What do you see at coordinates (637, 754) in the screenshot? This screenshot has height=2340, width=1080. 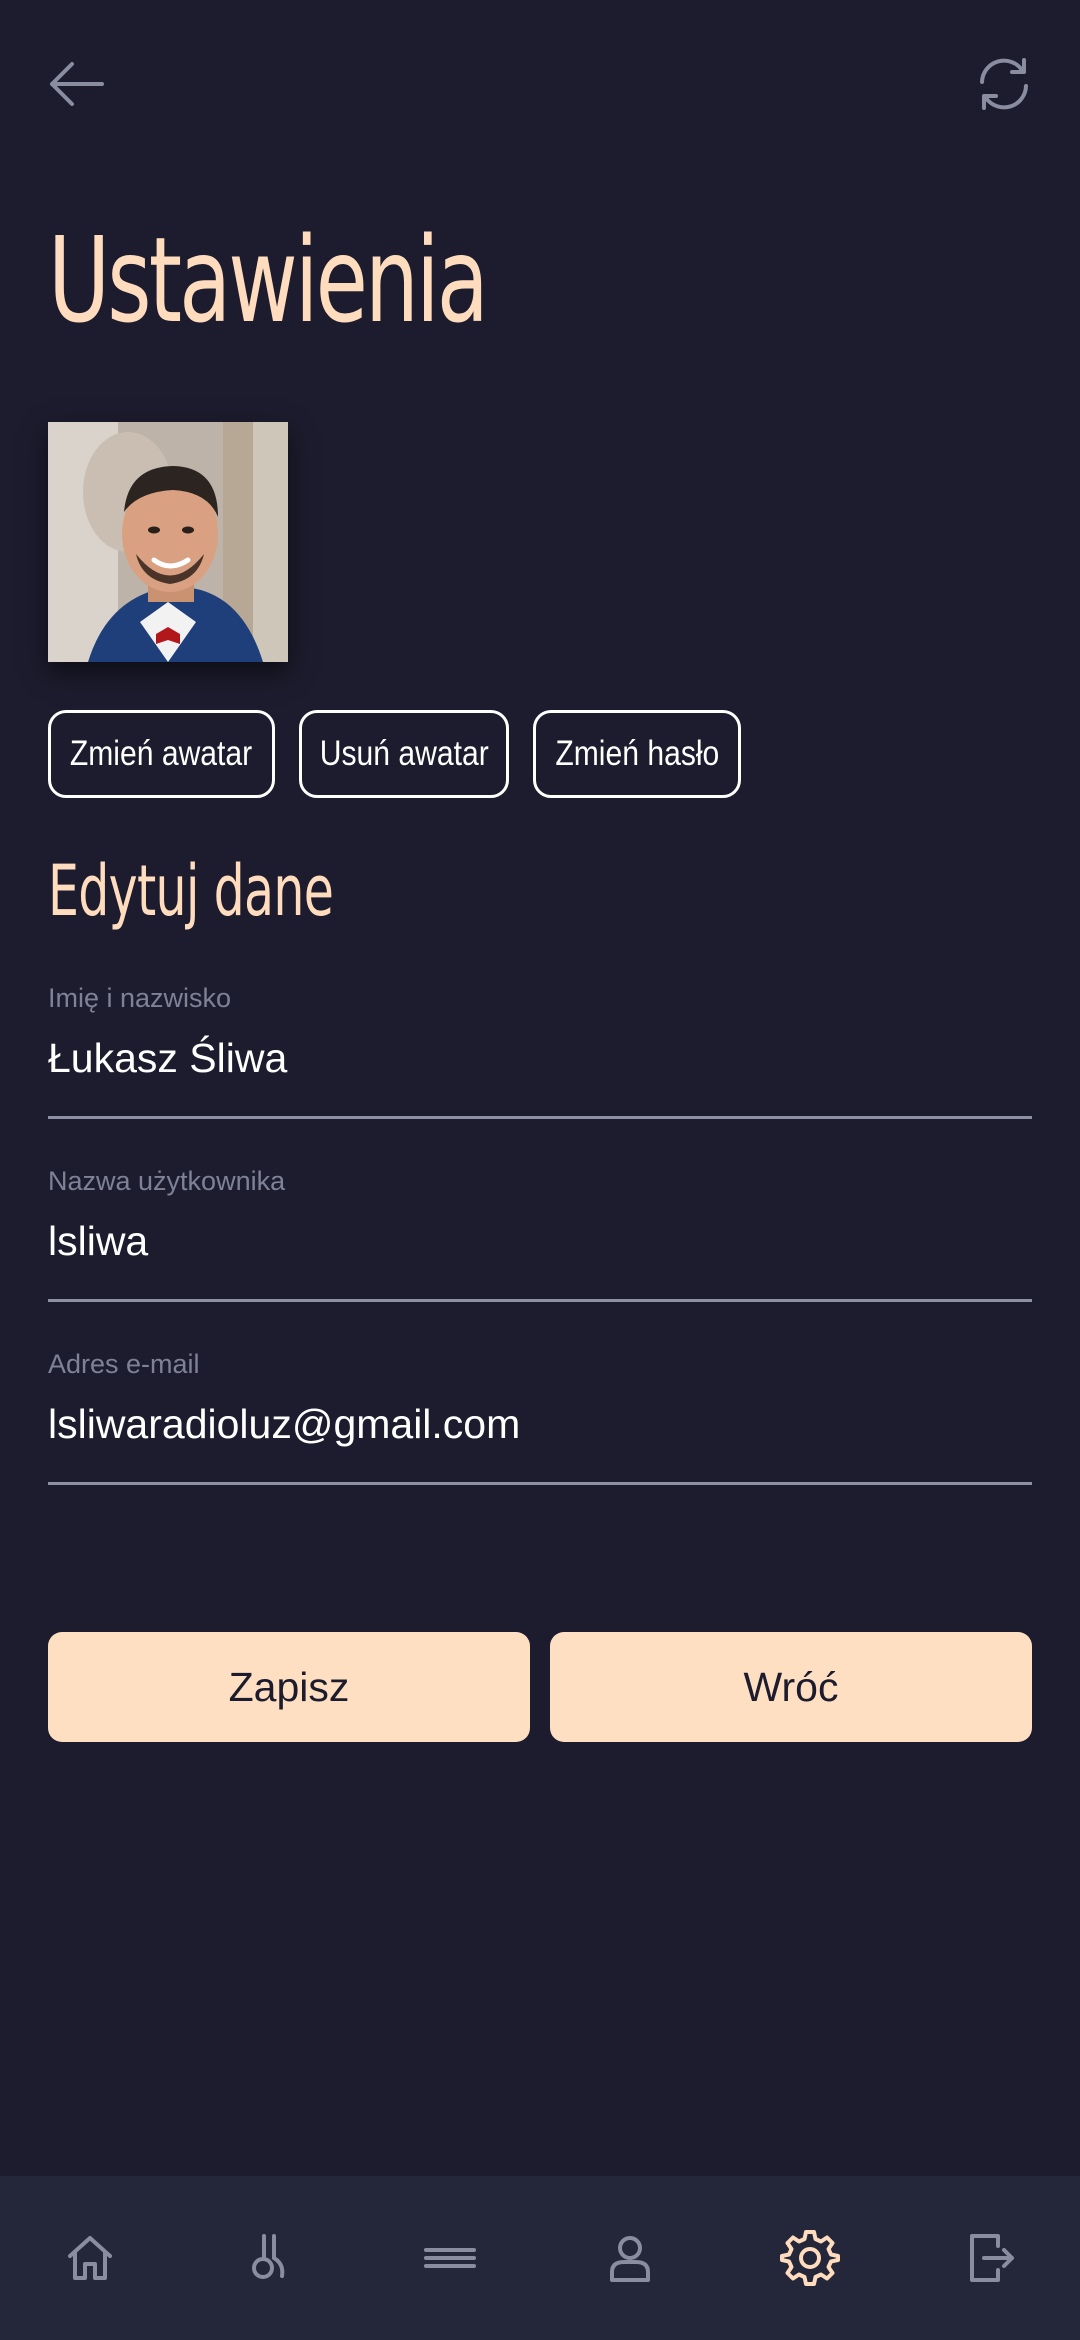 I see `change-password-button: Zmień hasło` at bounding box center [637, 754].